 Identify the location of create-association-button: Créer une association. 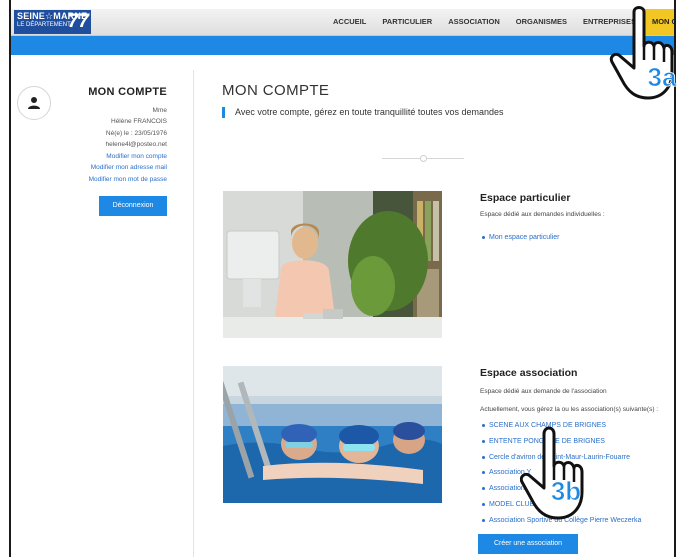
(528, 544).